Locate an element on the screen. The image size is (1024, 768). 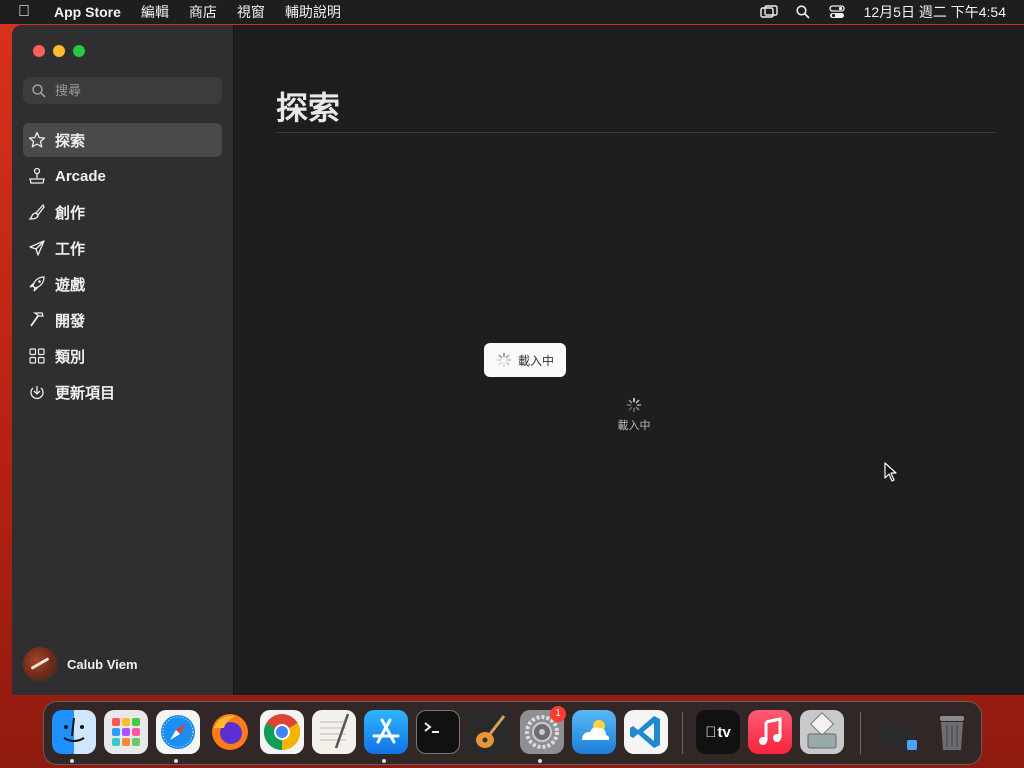
appletv-label: tv is located at coordinates (720, 732).